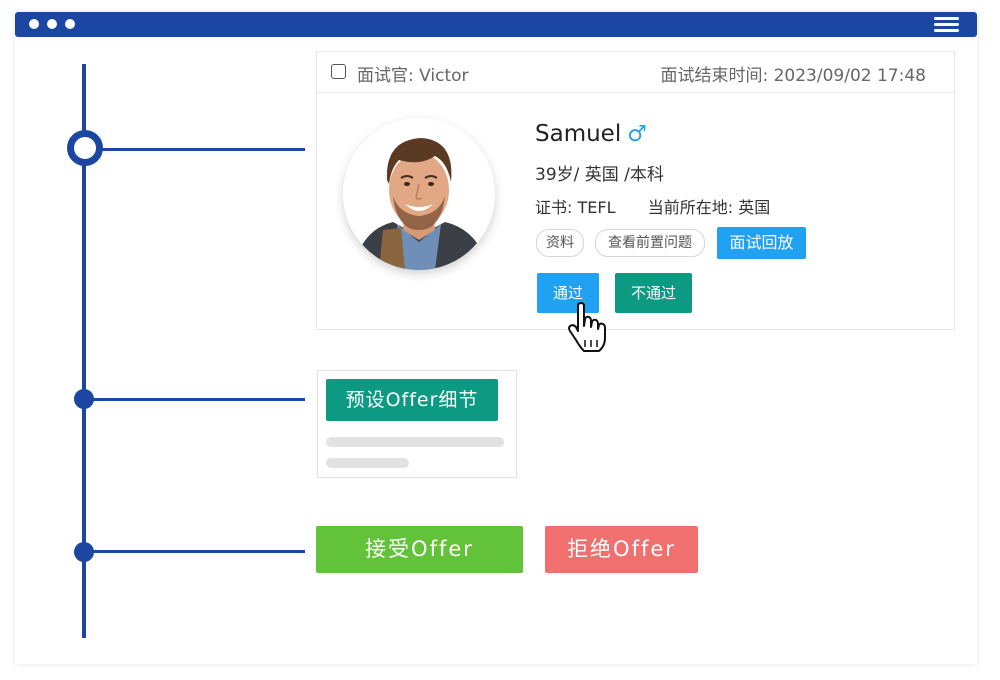 The height and width of the screenshot is (680, 1000). I want to click on interview-replay-button: 面试回放, so click(761, 243).